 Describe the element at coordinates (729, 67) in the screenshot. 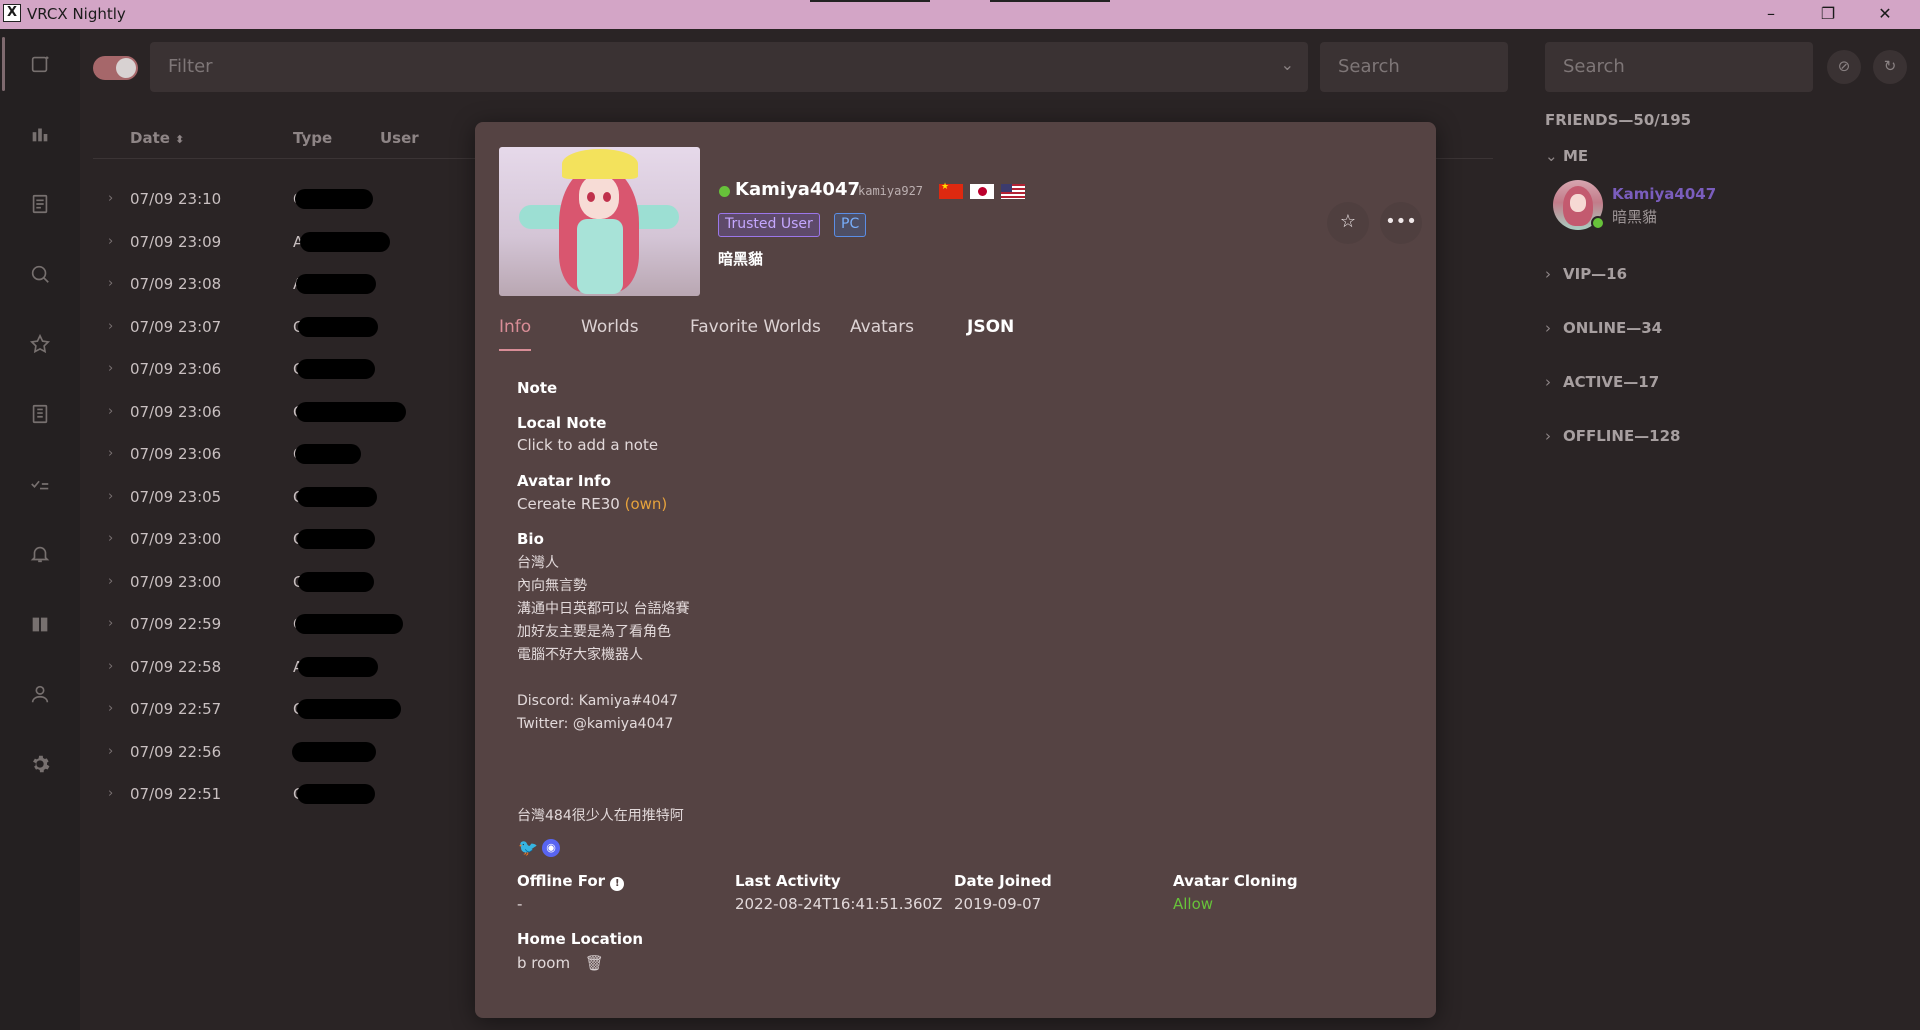

I see `filter-select: Filter ⌄` at that location.